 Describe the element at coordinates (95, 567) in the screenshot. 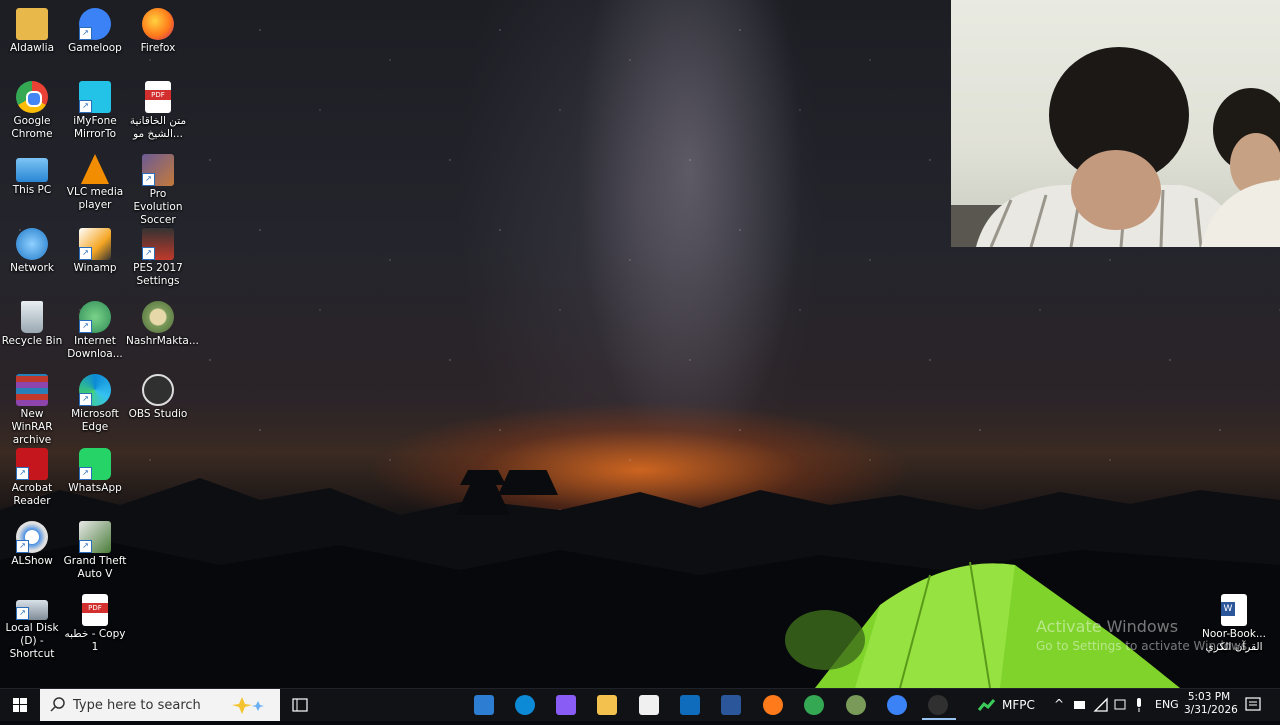

I see `desktop-icon-label: Grand Theft Auto V` at that location.